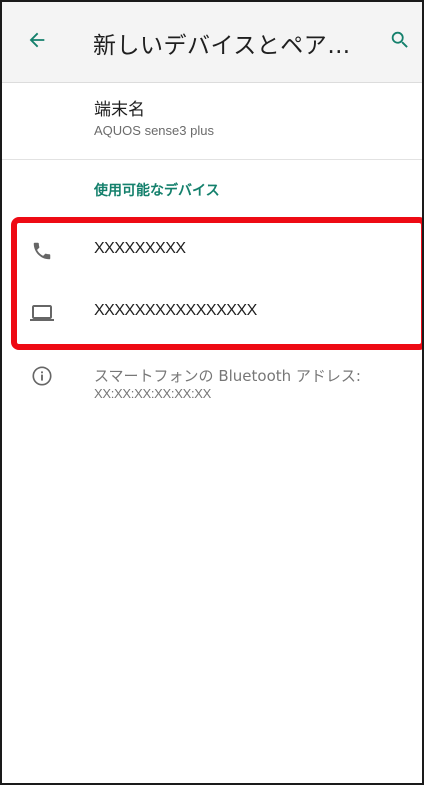  I want to click on device-name-setting: 端末名 AQUOS sense3 plus, so click(212, 121).